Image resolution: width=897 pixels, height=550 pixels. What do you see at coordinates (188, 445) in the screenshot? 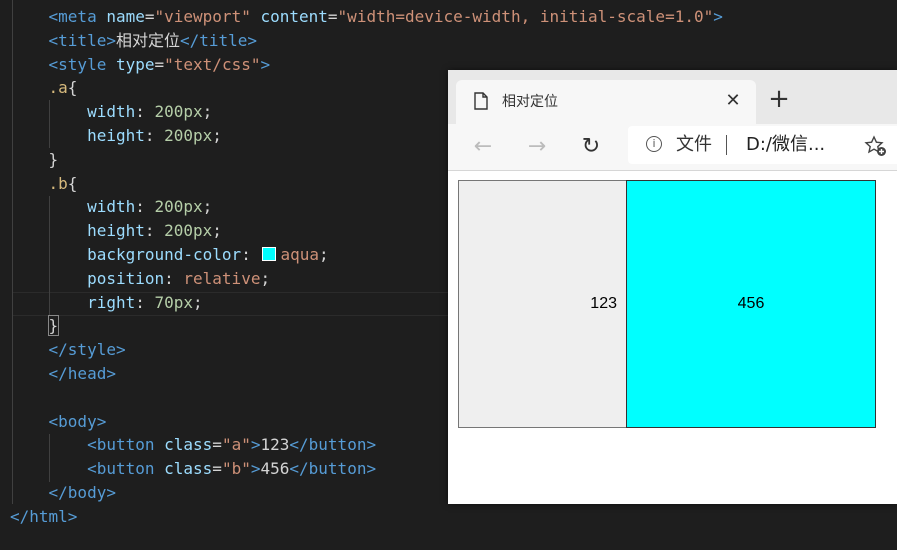
I see `code-token: class` at bounding box center [188, 445].